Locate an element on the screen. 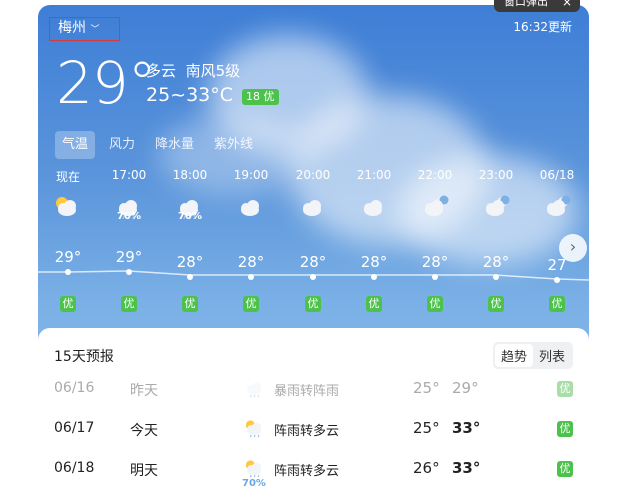 The height and width of the screenshot is (500, 628). forecast-low: 26° is located at coordinates (426, 468).